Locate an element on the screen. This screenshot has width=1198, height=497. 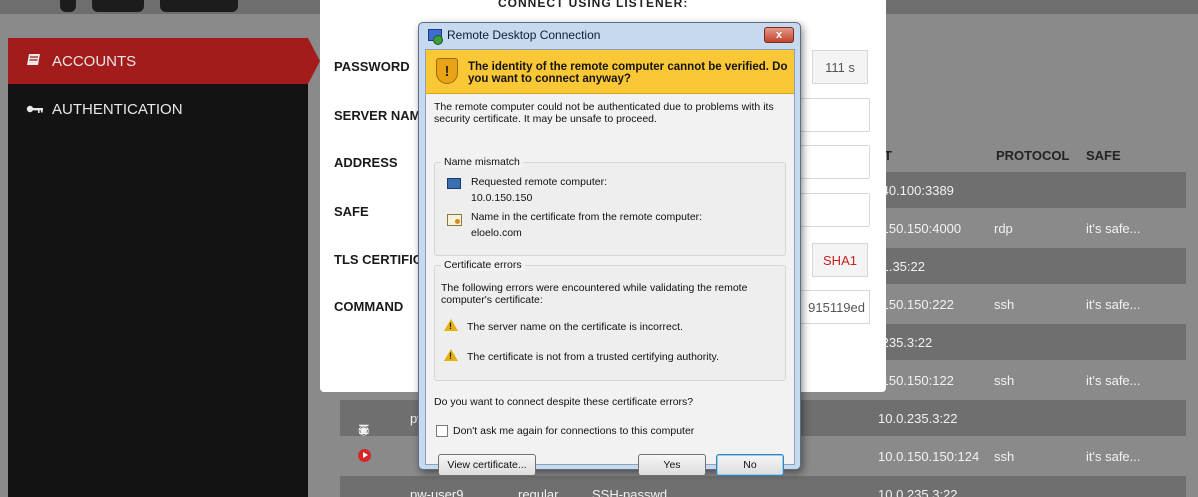
cell-protocol: rdp is located at coordinates (1003, 228).